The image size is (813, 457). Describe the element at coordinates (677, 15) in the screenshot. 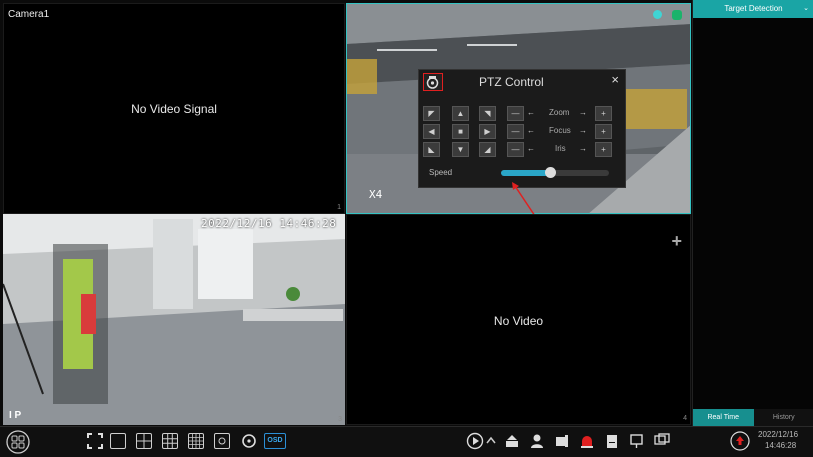

I see `motion-status-icon` at that location.